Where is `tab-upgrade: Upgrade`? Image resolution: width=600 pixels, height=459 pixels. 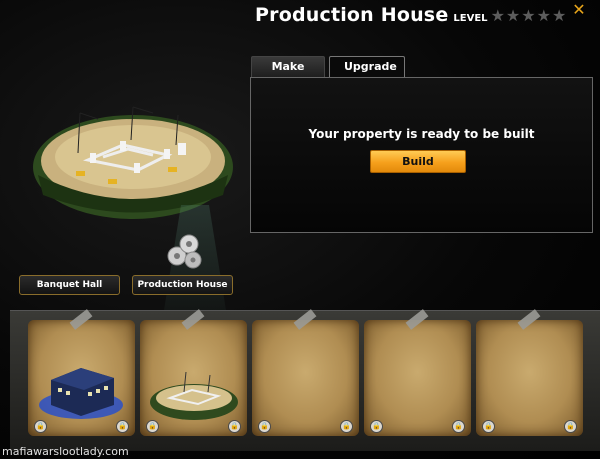 tab-upgrade: Upgrade is located at coordinates (367, 67).